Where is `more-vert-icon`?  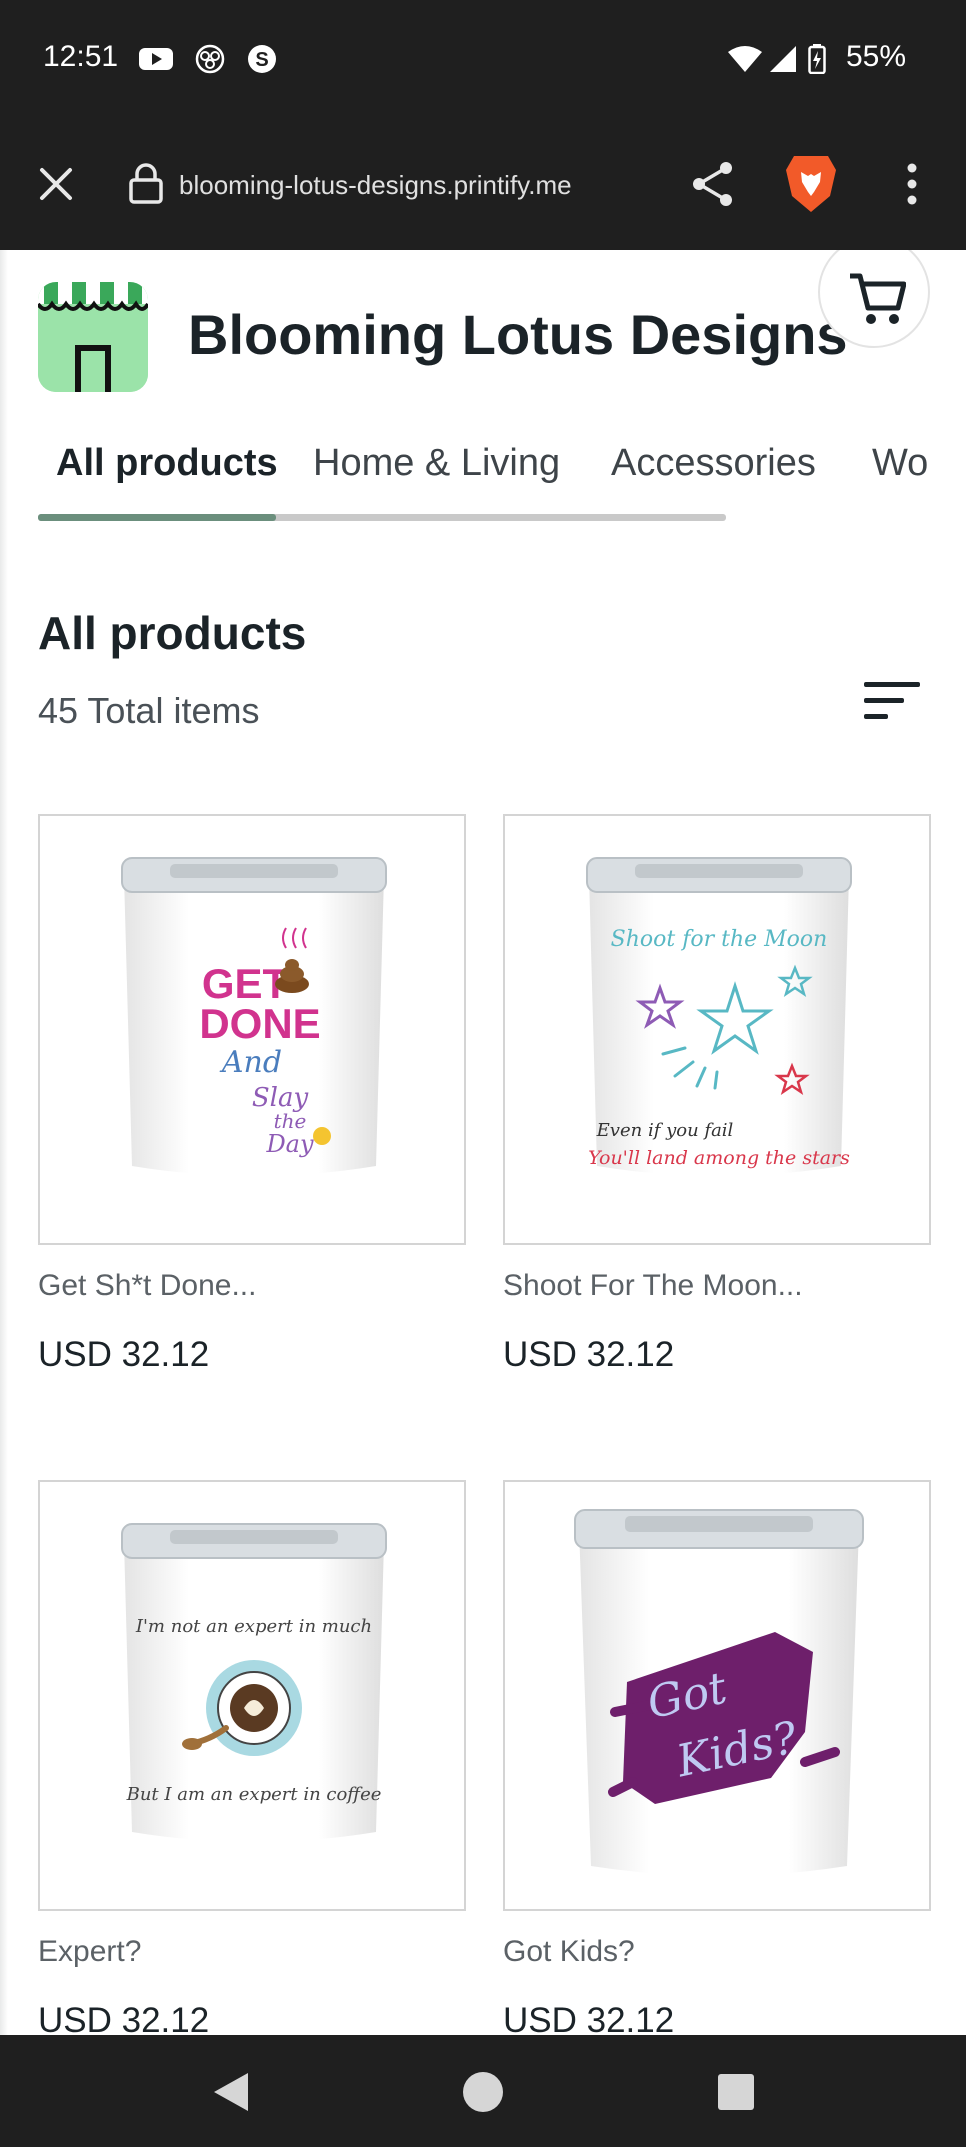
more-vert-icon is located at coordinates (912, 184).